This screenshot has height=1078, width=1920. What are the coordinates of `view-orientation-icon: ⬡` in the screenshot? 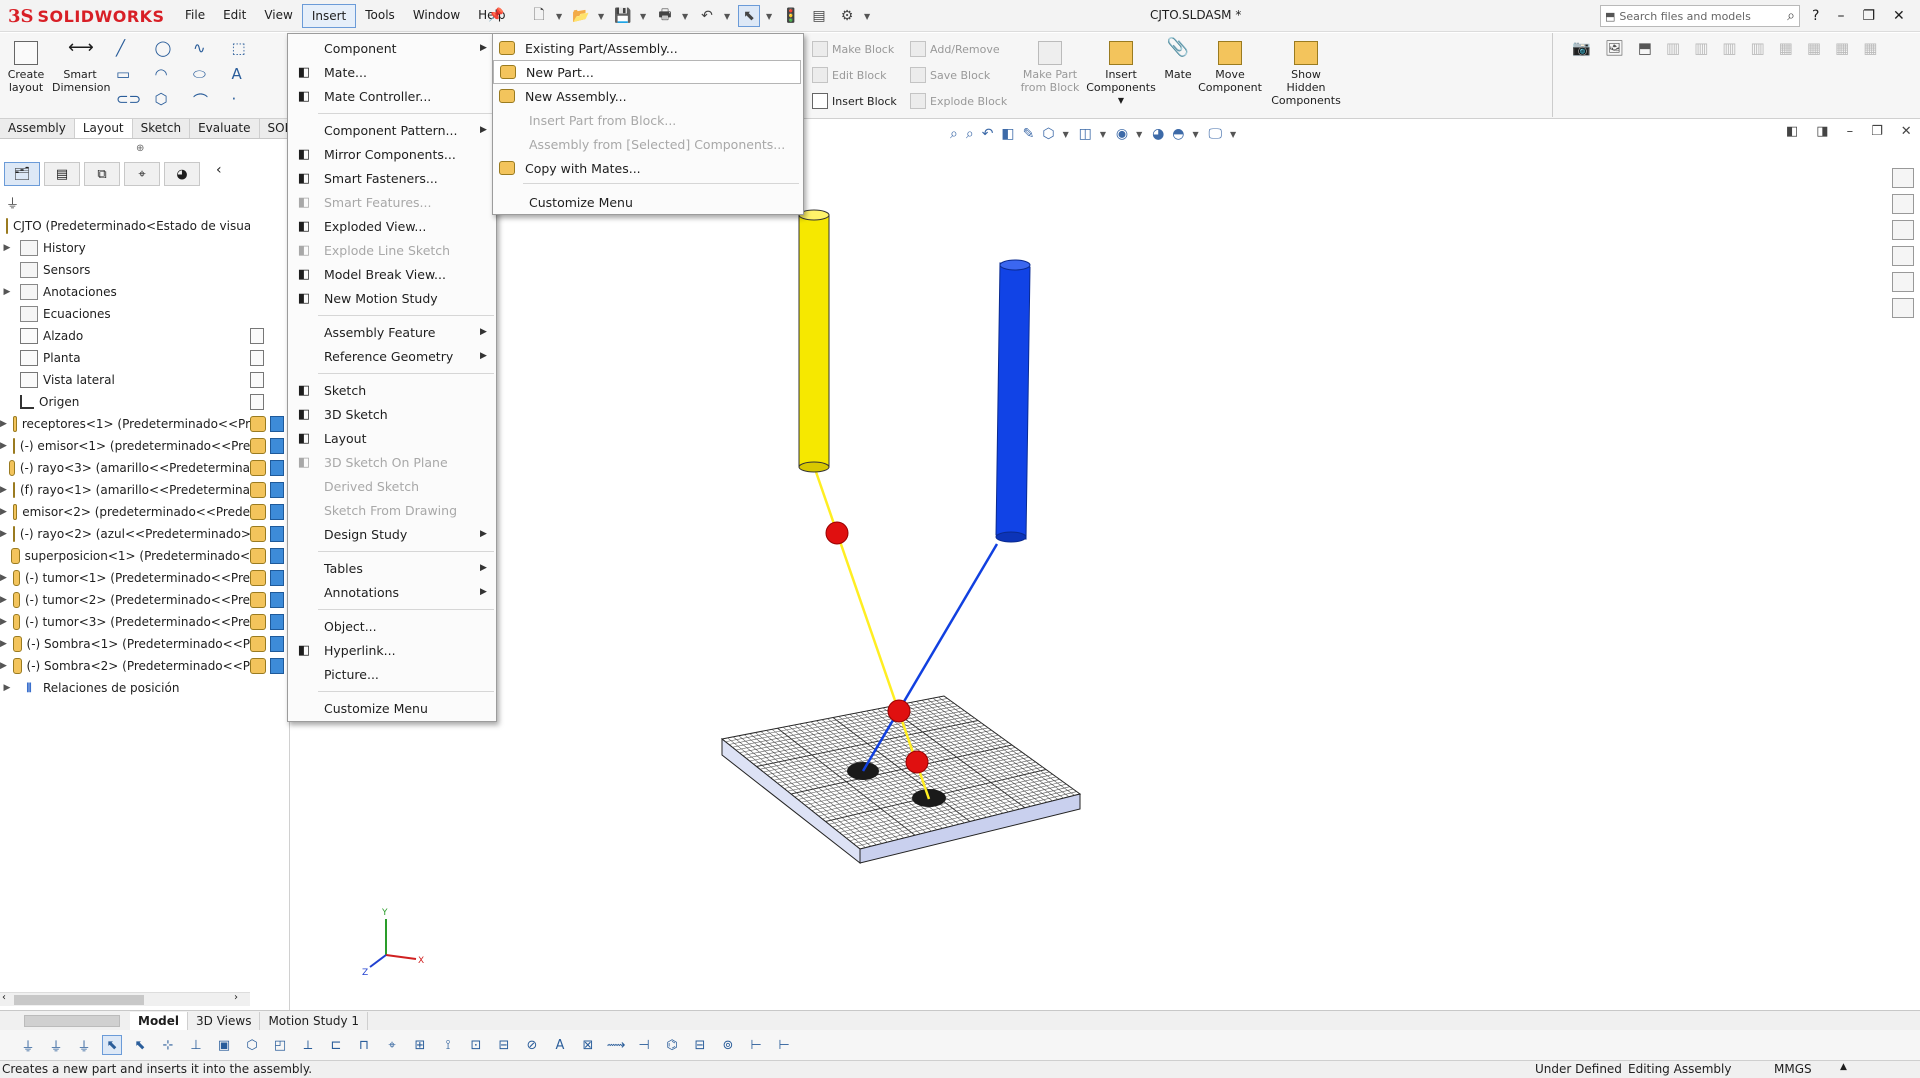 It's located at (1048, 134).